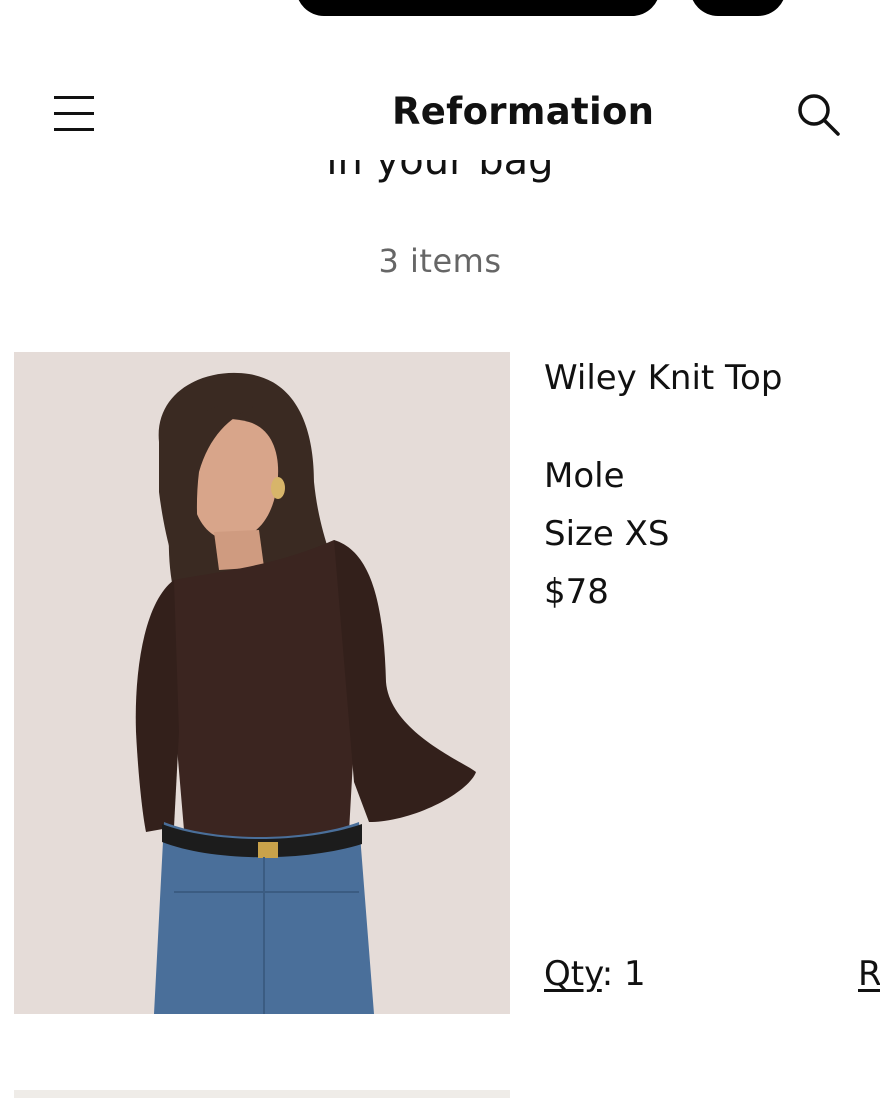 The image size is (880, 1098). Describe the element at coordinates (262, 1094) in the screenshot. I see `next-product-image` at that location.